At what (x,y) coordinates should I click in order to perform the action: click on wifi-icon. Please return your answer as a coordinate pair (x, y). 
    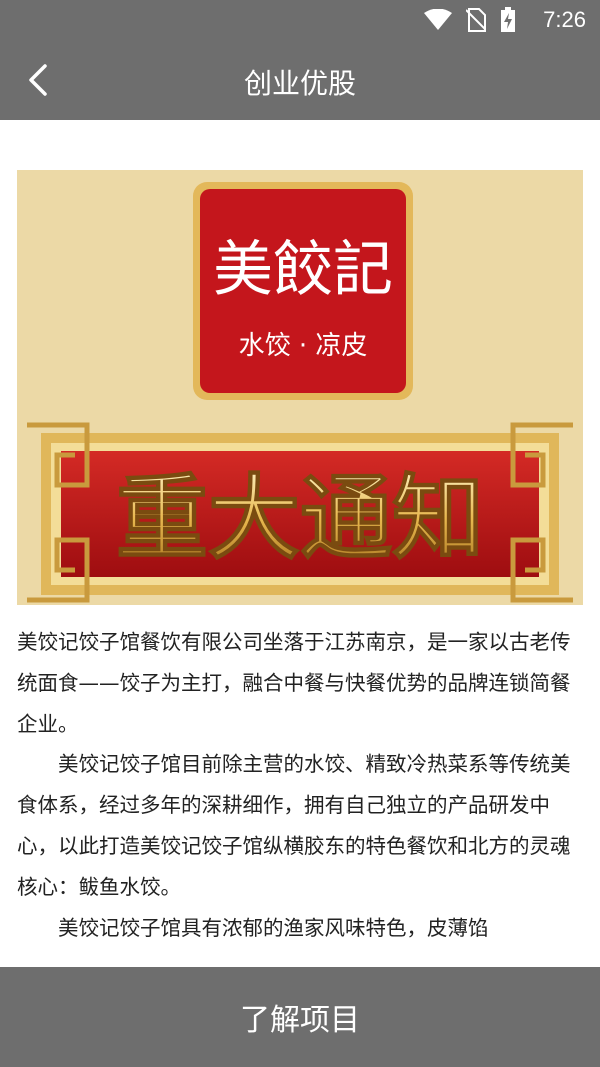
    Looking at the image, I should click on (438, 19).